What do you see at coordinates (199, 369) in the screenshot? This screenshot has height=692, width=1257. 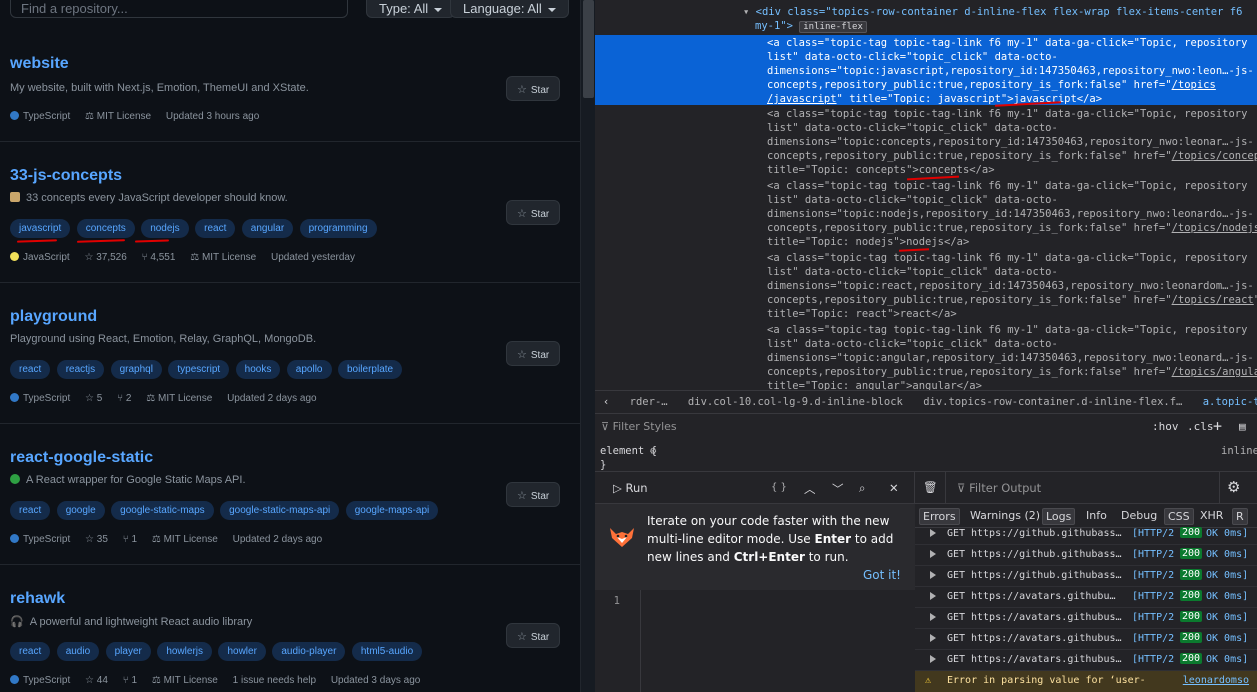 I see `topic-tag: typescript` at bounding box center [199, 369].